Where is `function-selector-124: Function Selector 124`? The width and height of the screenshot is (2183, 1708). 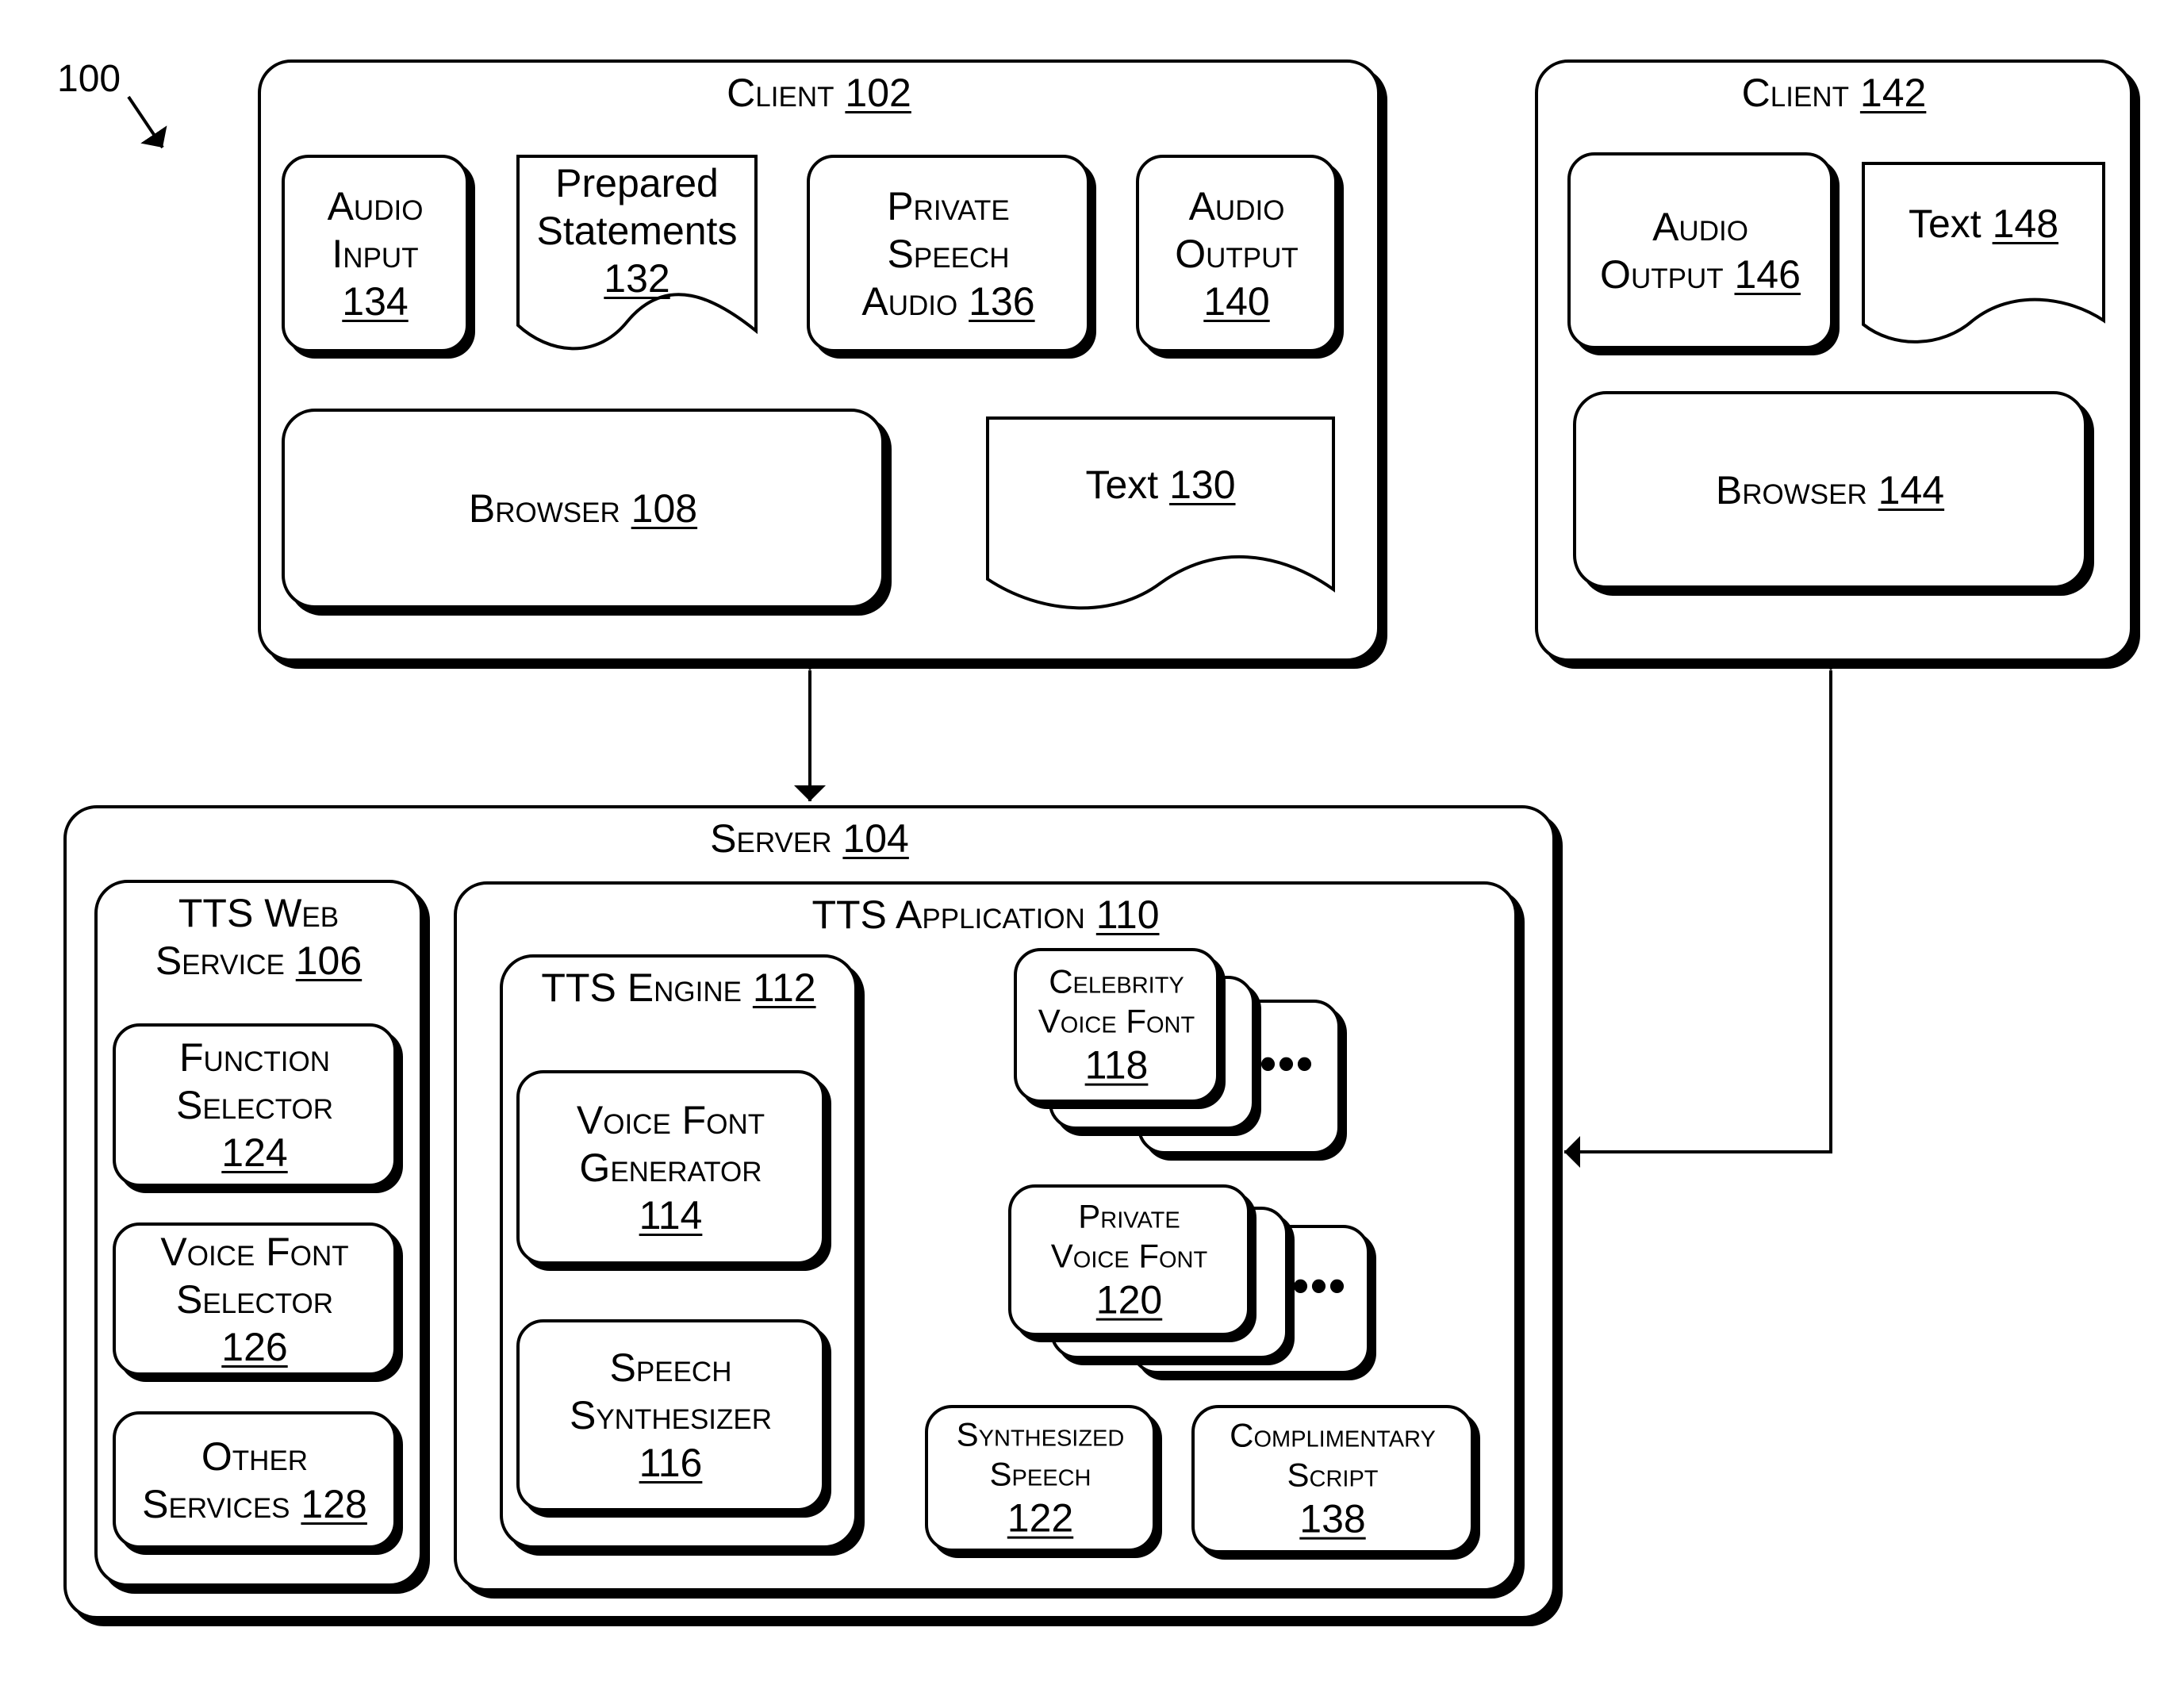 function-selector-124: Function Selector 124 is located at coordinates (255, 1105).